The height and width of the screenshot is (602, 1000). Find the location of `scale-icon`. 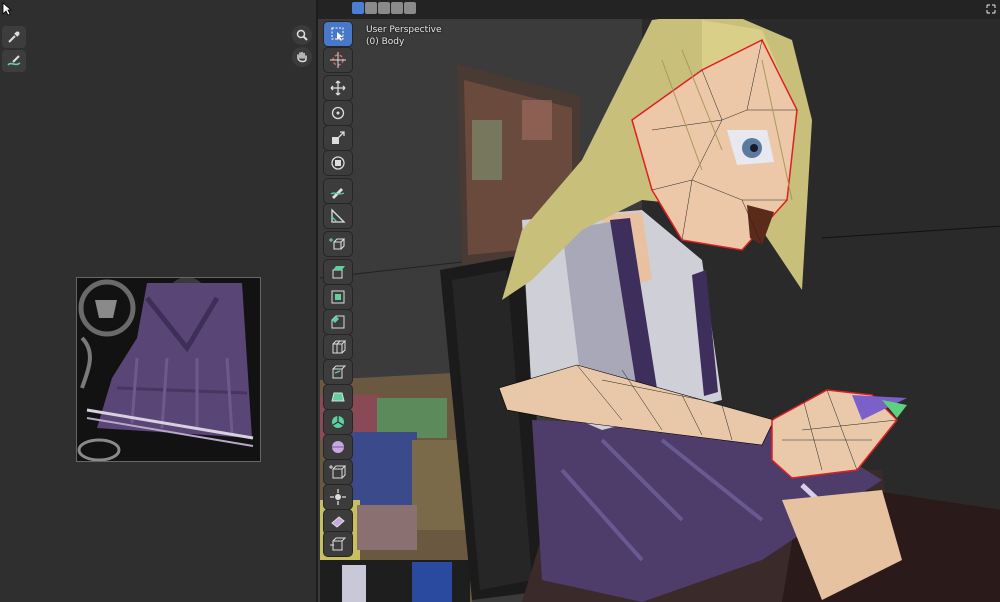

scale-icon is located at coordinates (338, 137).